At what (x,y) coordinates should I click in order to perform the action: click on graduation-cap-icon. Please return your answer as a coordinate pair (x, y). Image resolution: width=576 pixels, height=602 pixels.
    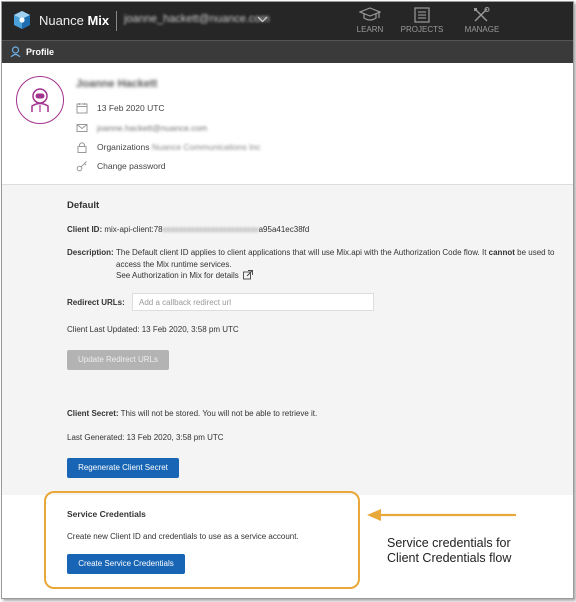
    Looking at the image, I should click on (370, 14).